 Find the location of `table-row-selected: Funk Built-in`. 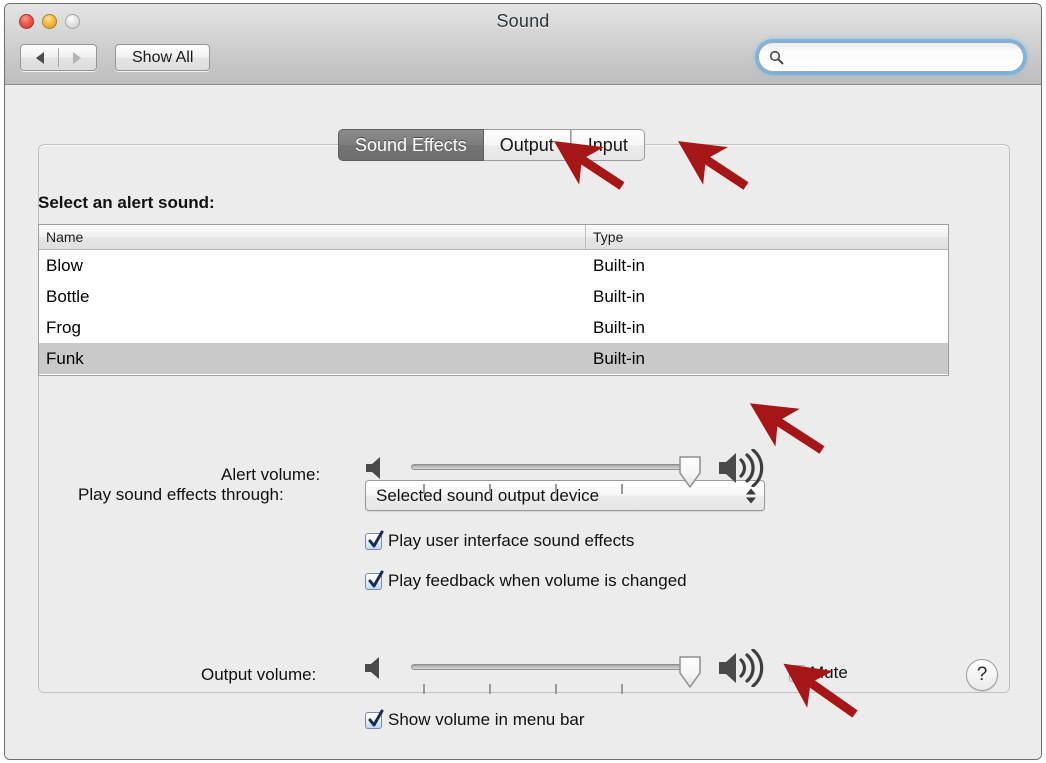

table-row-selected: Funk Built-in is located at coordinates (493, 358).